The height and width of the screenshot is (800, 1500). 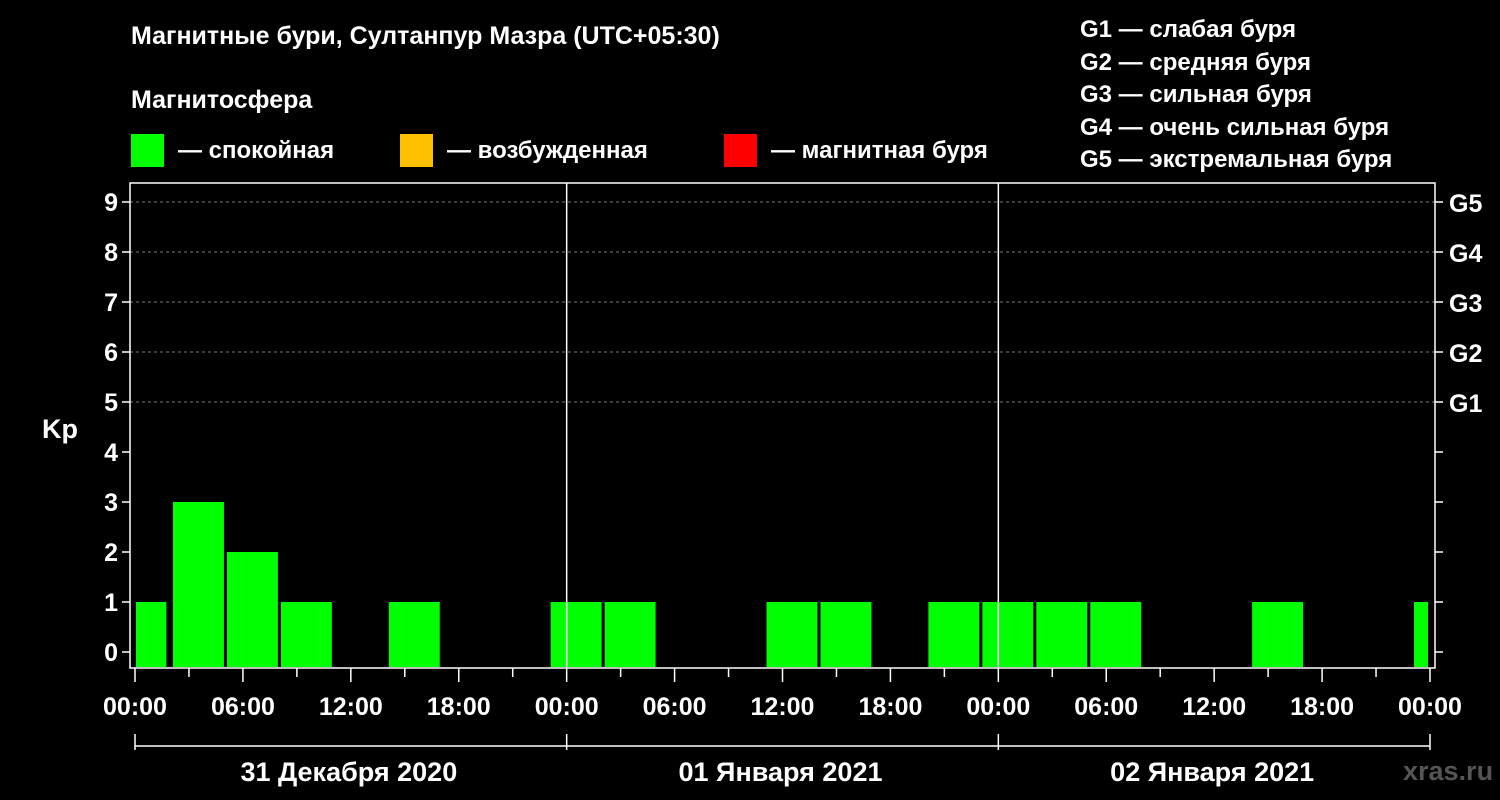 What do you see at coordinates (111, 403) in the screenshot?
I see `y-tick-label-5: 5` at bounding box center [111, 403].